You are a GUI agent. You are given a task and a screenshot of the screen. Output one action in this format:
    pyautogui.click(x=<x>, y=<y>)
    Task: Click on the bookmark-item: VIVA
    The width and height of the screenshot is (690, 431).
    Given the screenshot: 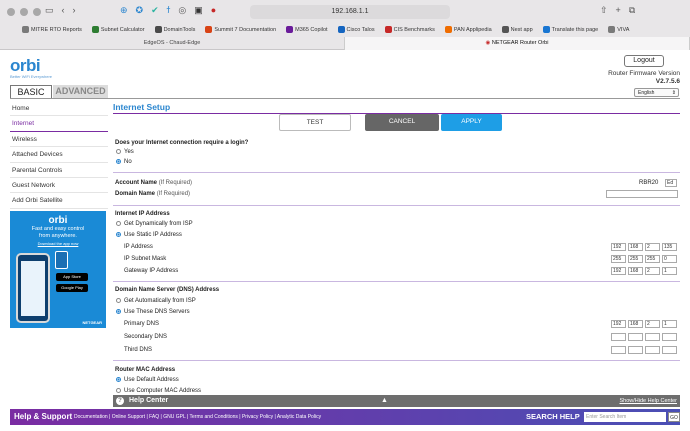 What is the action you would take?
    pyautogui.click(x=618, y=29)
    